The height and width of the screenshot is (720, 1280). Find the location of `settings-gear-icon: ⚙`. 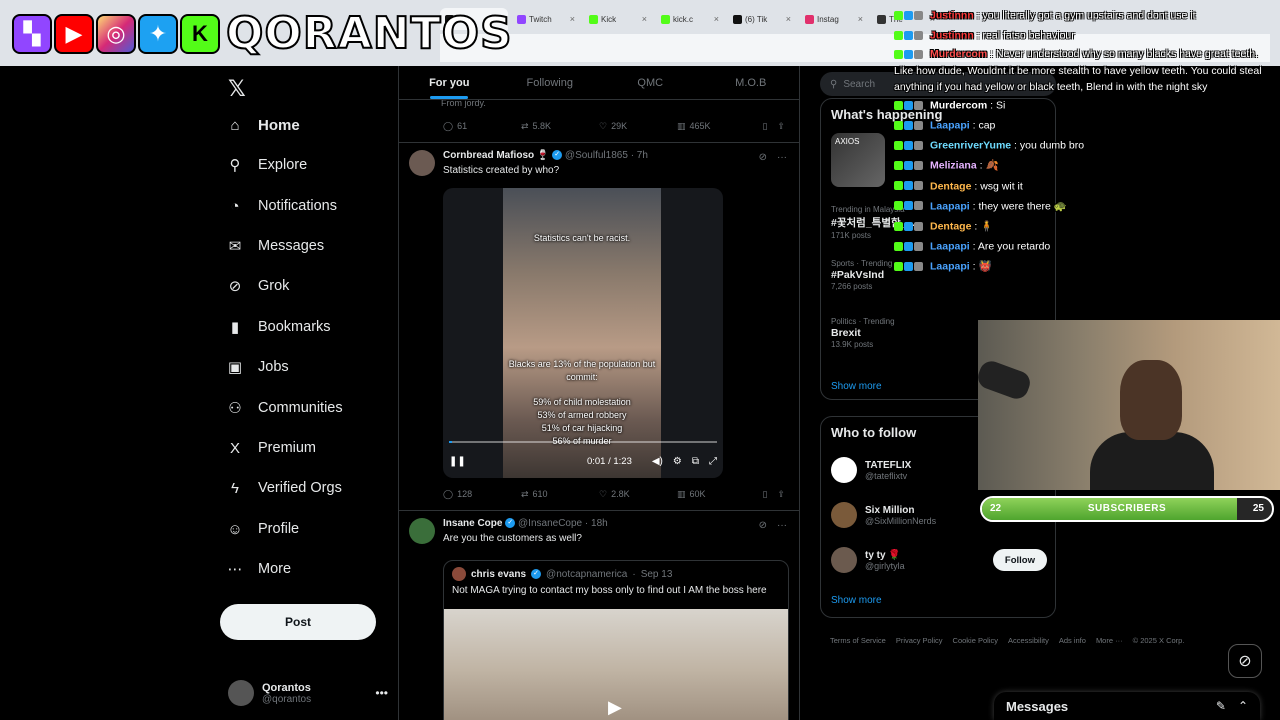

settings-gear-icon: ⚙ is located at coordinates (677, 461).